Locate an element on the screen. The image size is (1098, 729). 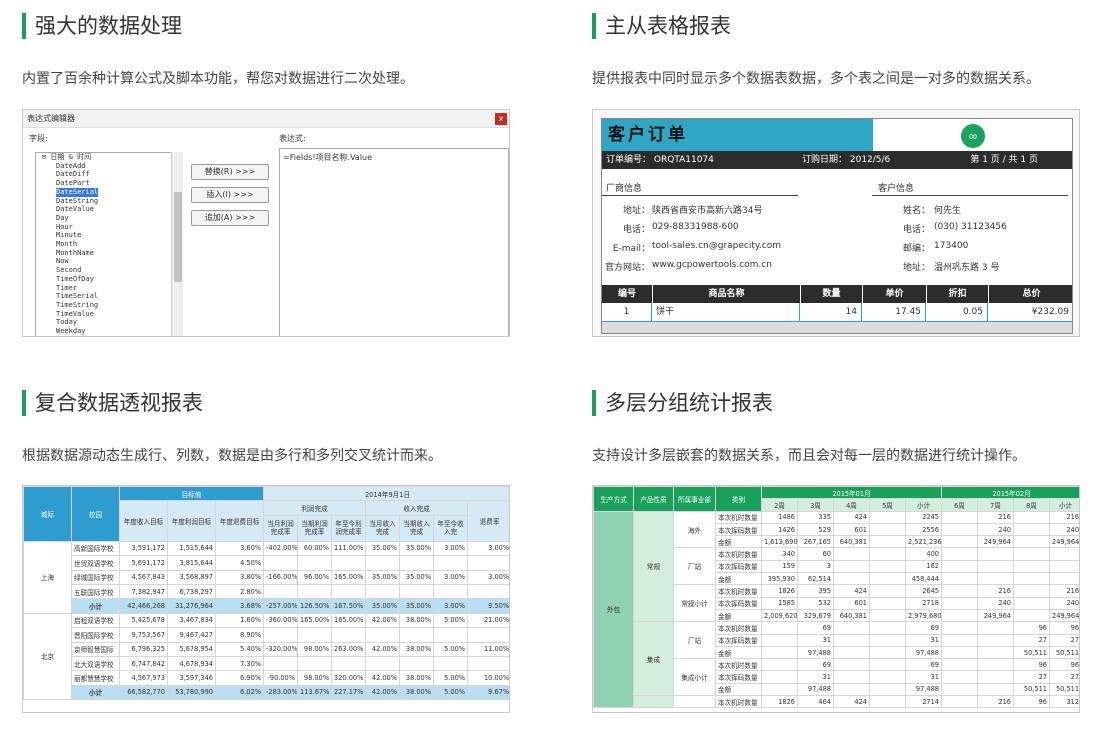
customer-label: 客户信息 is located at coordinates (896, 189).